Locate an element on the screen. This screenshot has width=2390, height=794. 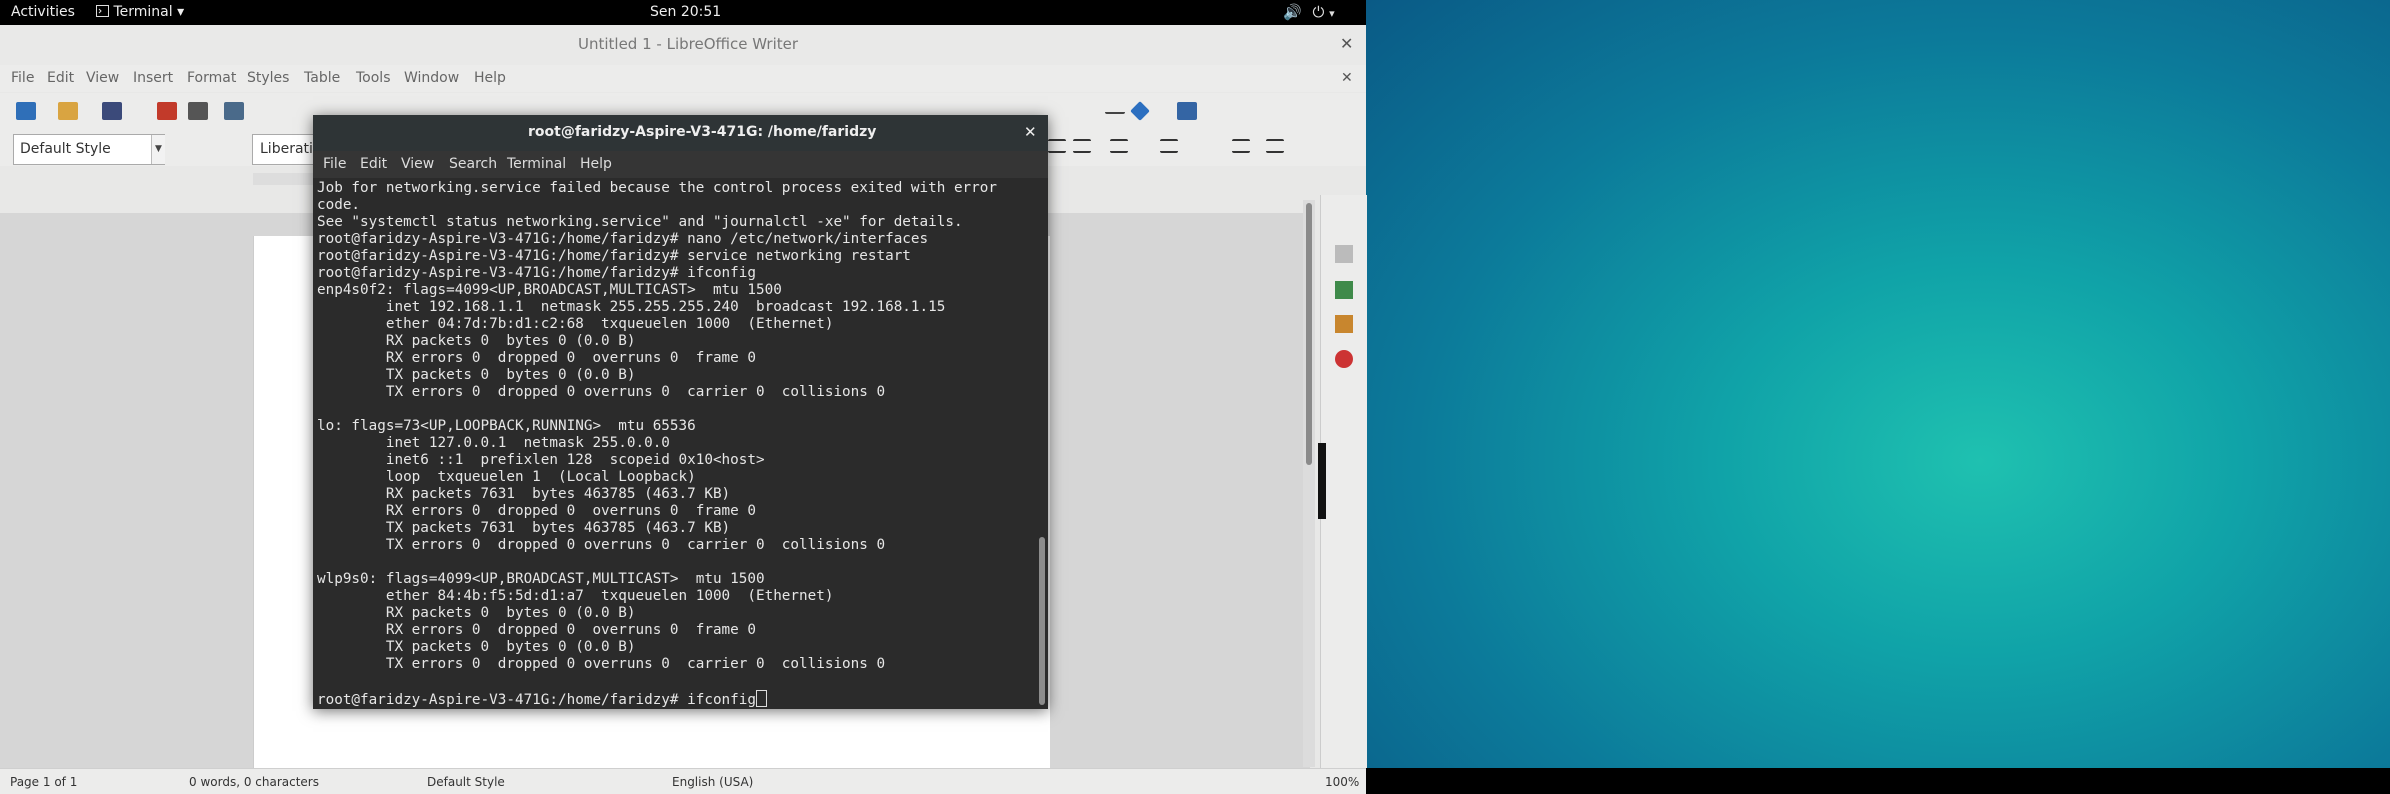
new-document-icon is located at coordinates (26, 111).